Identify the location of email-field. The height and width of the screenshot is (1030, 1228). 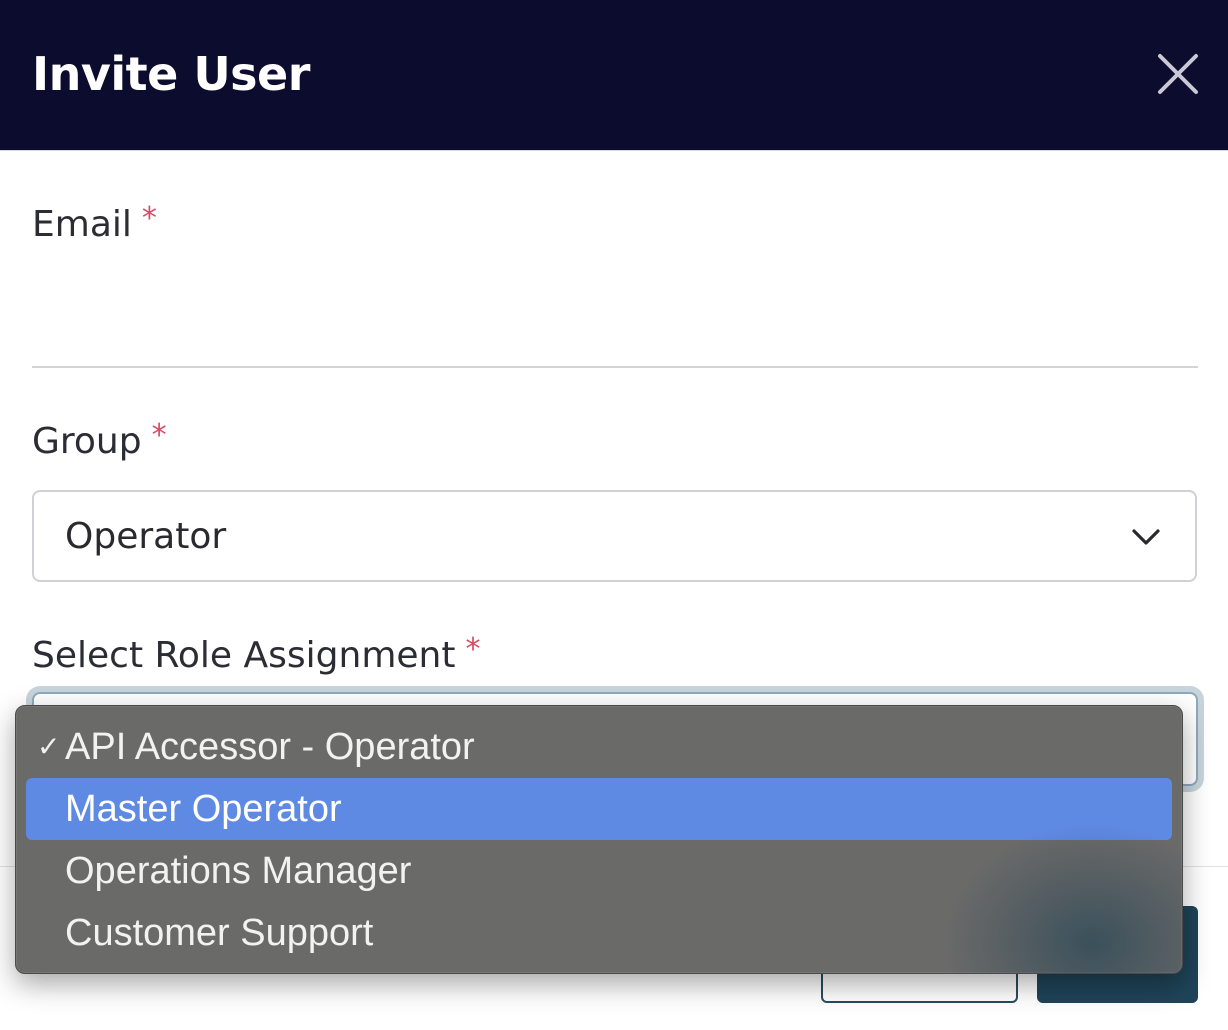
(615, 315).